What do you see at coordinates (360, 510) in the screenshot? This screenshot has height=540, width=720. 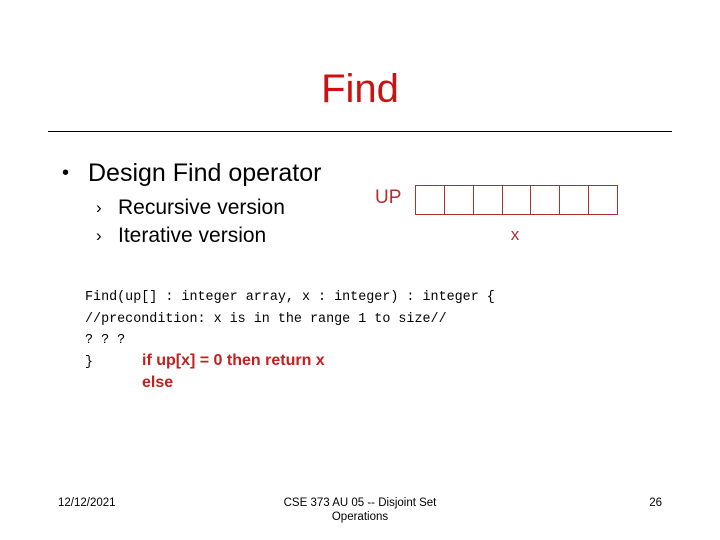 I see `footer-title: CSE 373 AU 05 -- Disjoint Set Operations` at bounding box center [360, 510].